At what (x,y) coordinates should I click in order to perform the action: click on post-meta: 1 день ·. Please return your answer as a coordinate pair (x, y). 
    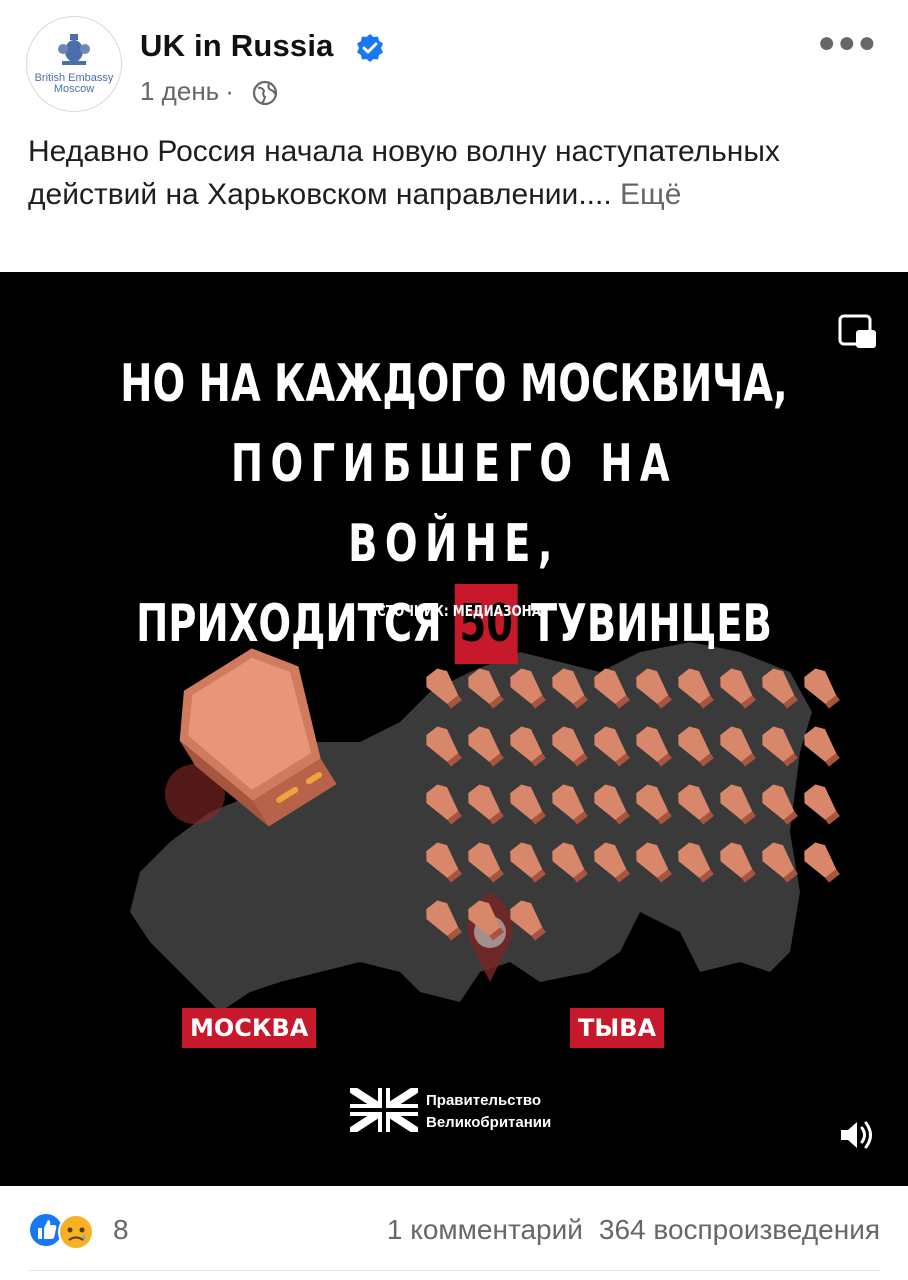
    Looking at the image, I should click on (190, 91).